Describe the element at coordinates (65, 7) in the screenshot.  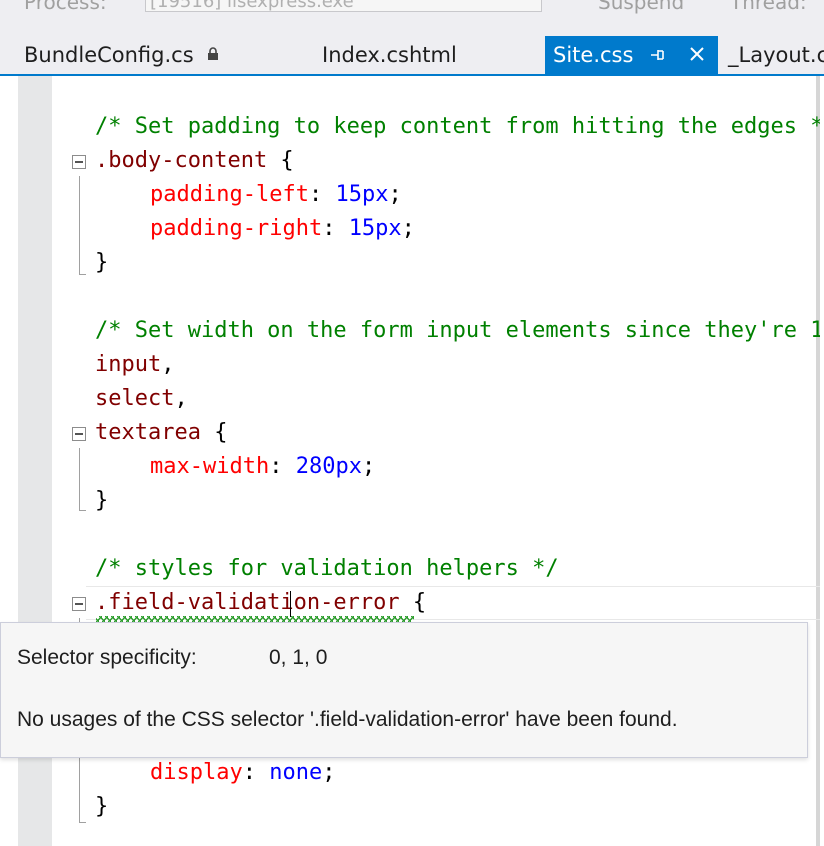
I see `process-label: Process:` at that location.